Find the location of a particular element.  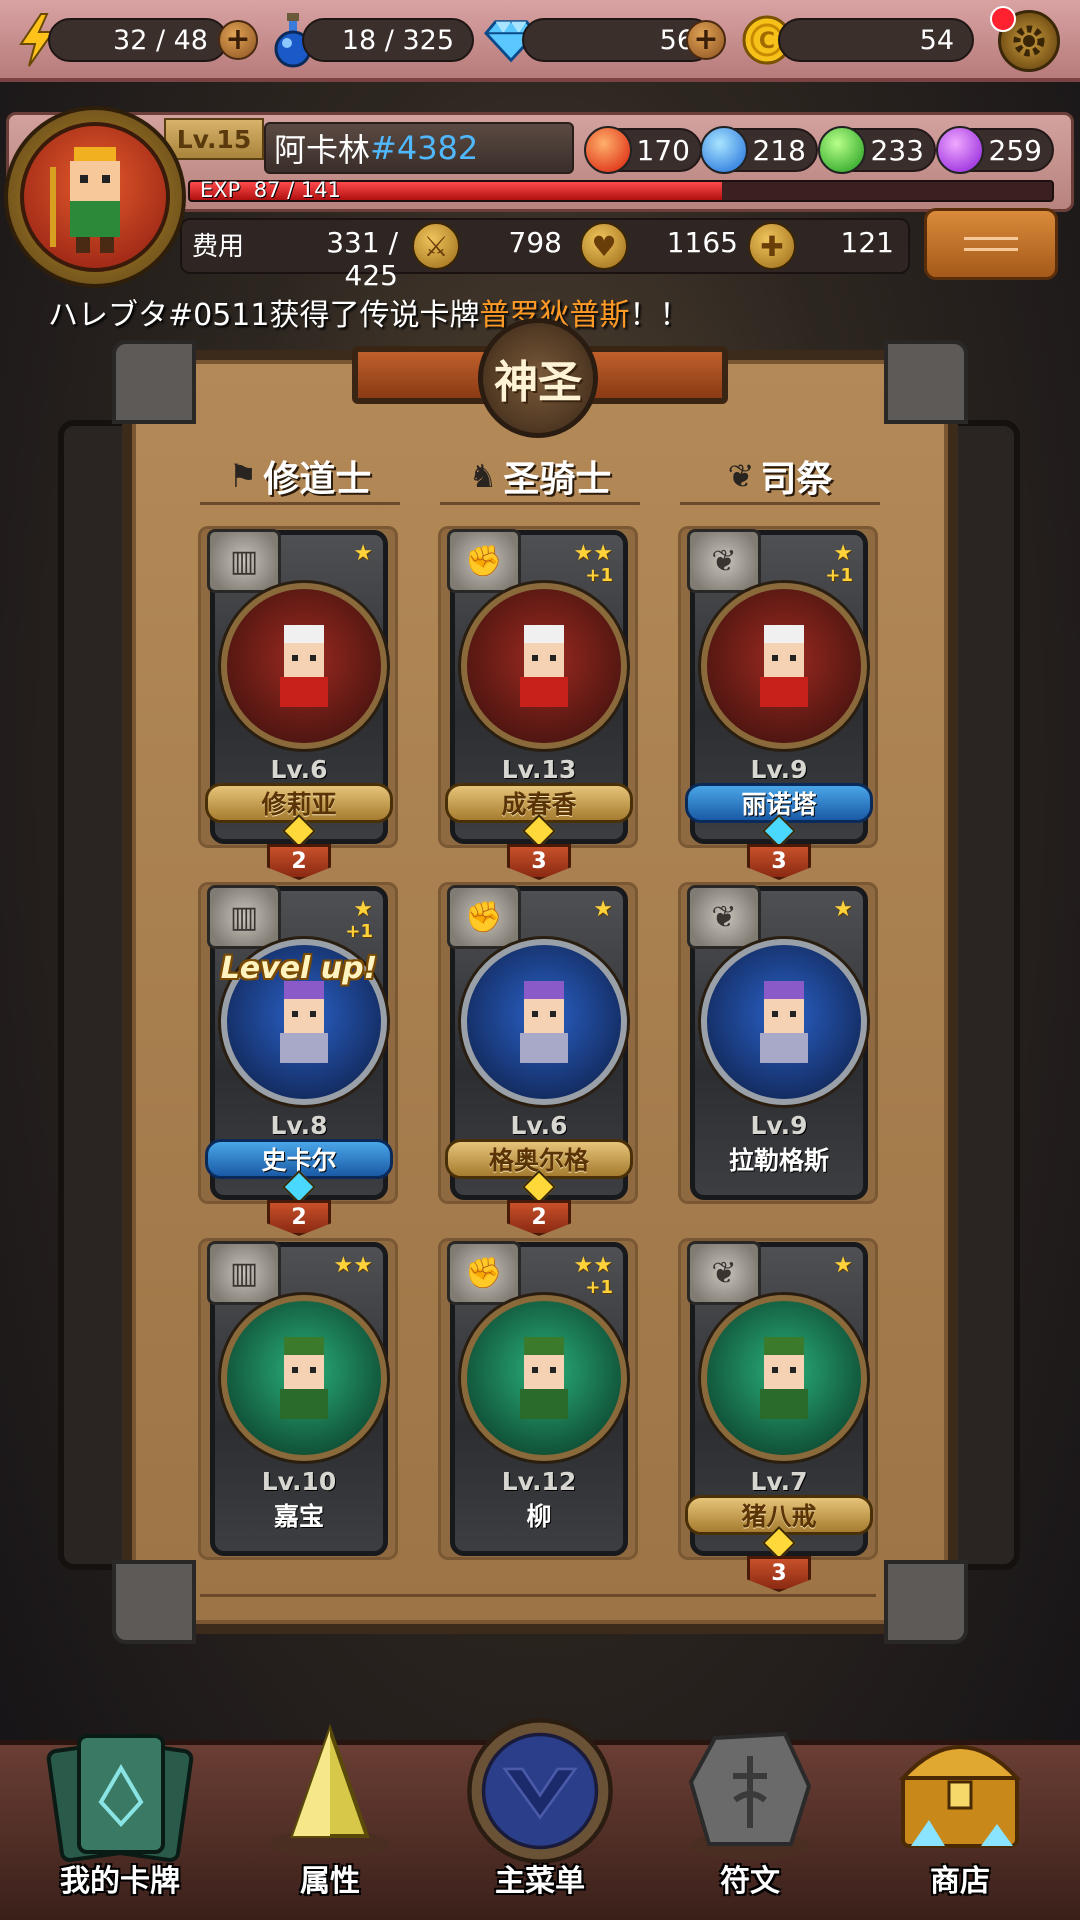

dark-orb-icon is located at coordinates (960, 150).